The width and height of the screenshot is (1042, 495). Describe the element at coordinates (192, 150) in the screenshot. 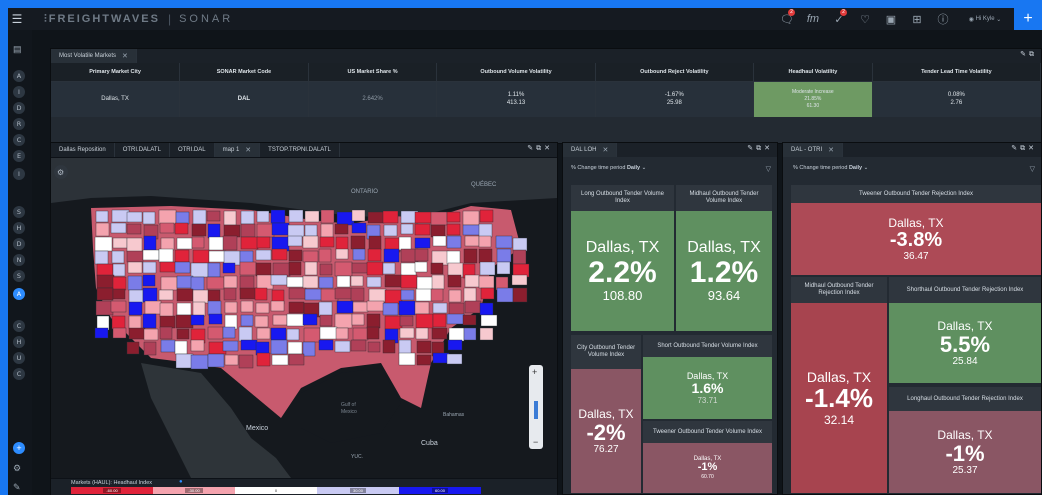

I see `tab-otri-dal: OTRI.DAL` at that location.